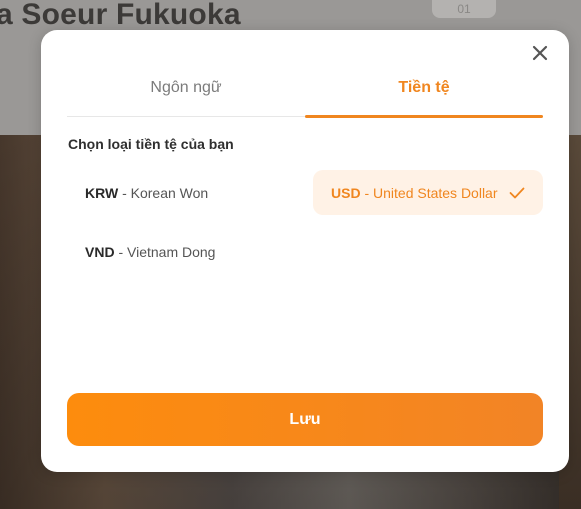 Image resolution: width=581 pixels, height=509 pixels. What do you see at coordinates (431, 192) in the screenshot?
I see `currency-name: - United States Dollar` at bounding box center [431, 192].